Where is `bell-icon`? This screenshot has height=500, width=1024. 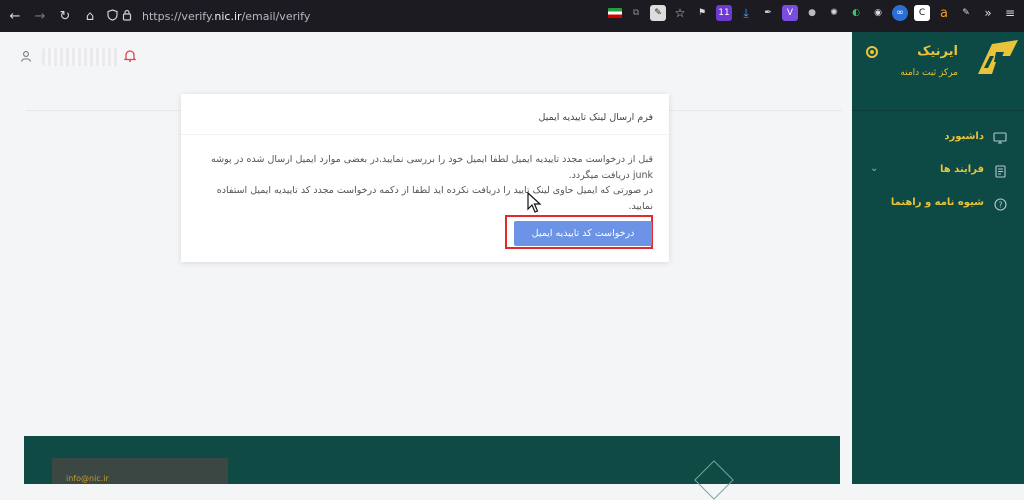
bell-icon is located at coordinates (130, 57).